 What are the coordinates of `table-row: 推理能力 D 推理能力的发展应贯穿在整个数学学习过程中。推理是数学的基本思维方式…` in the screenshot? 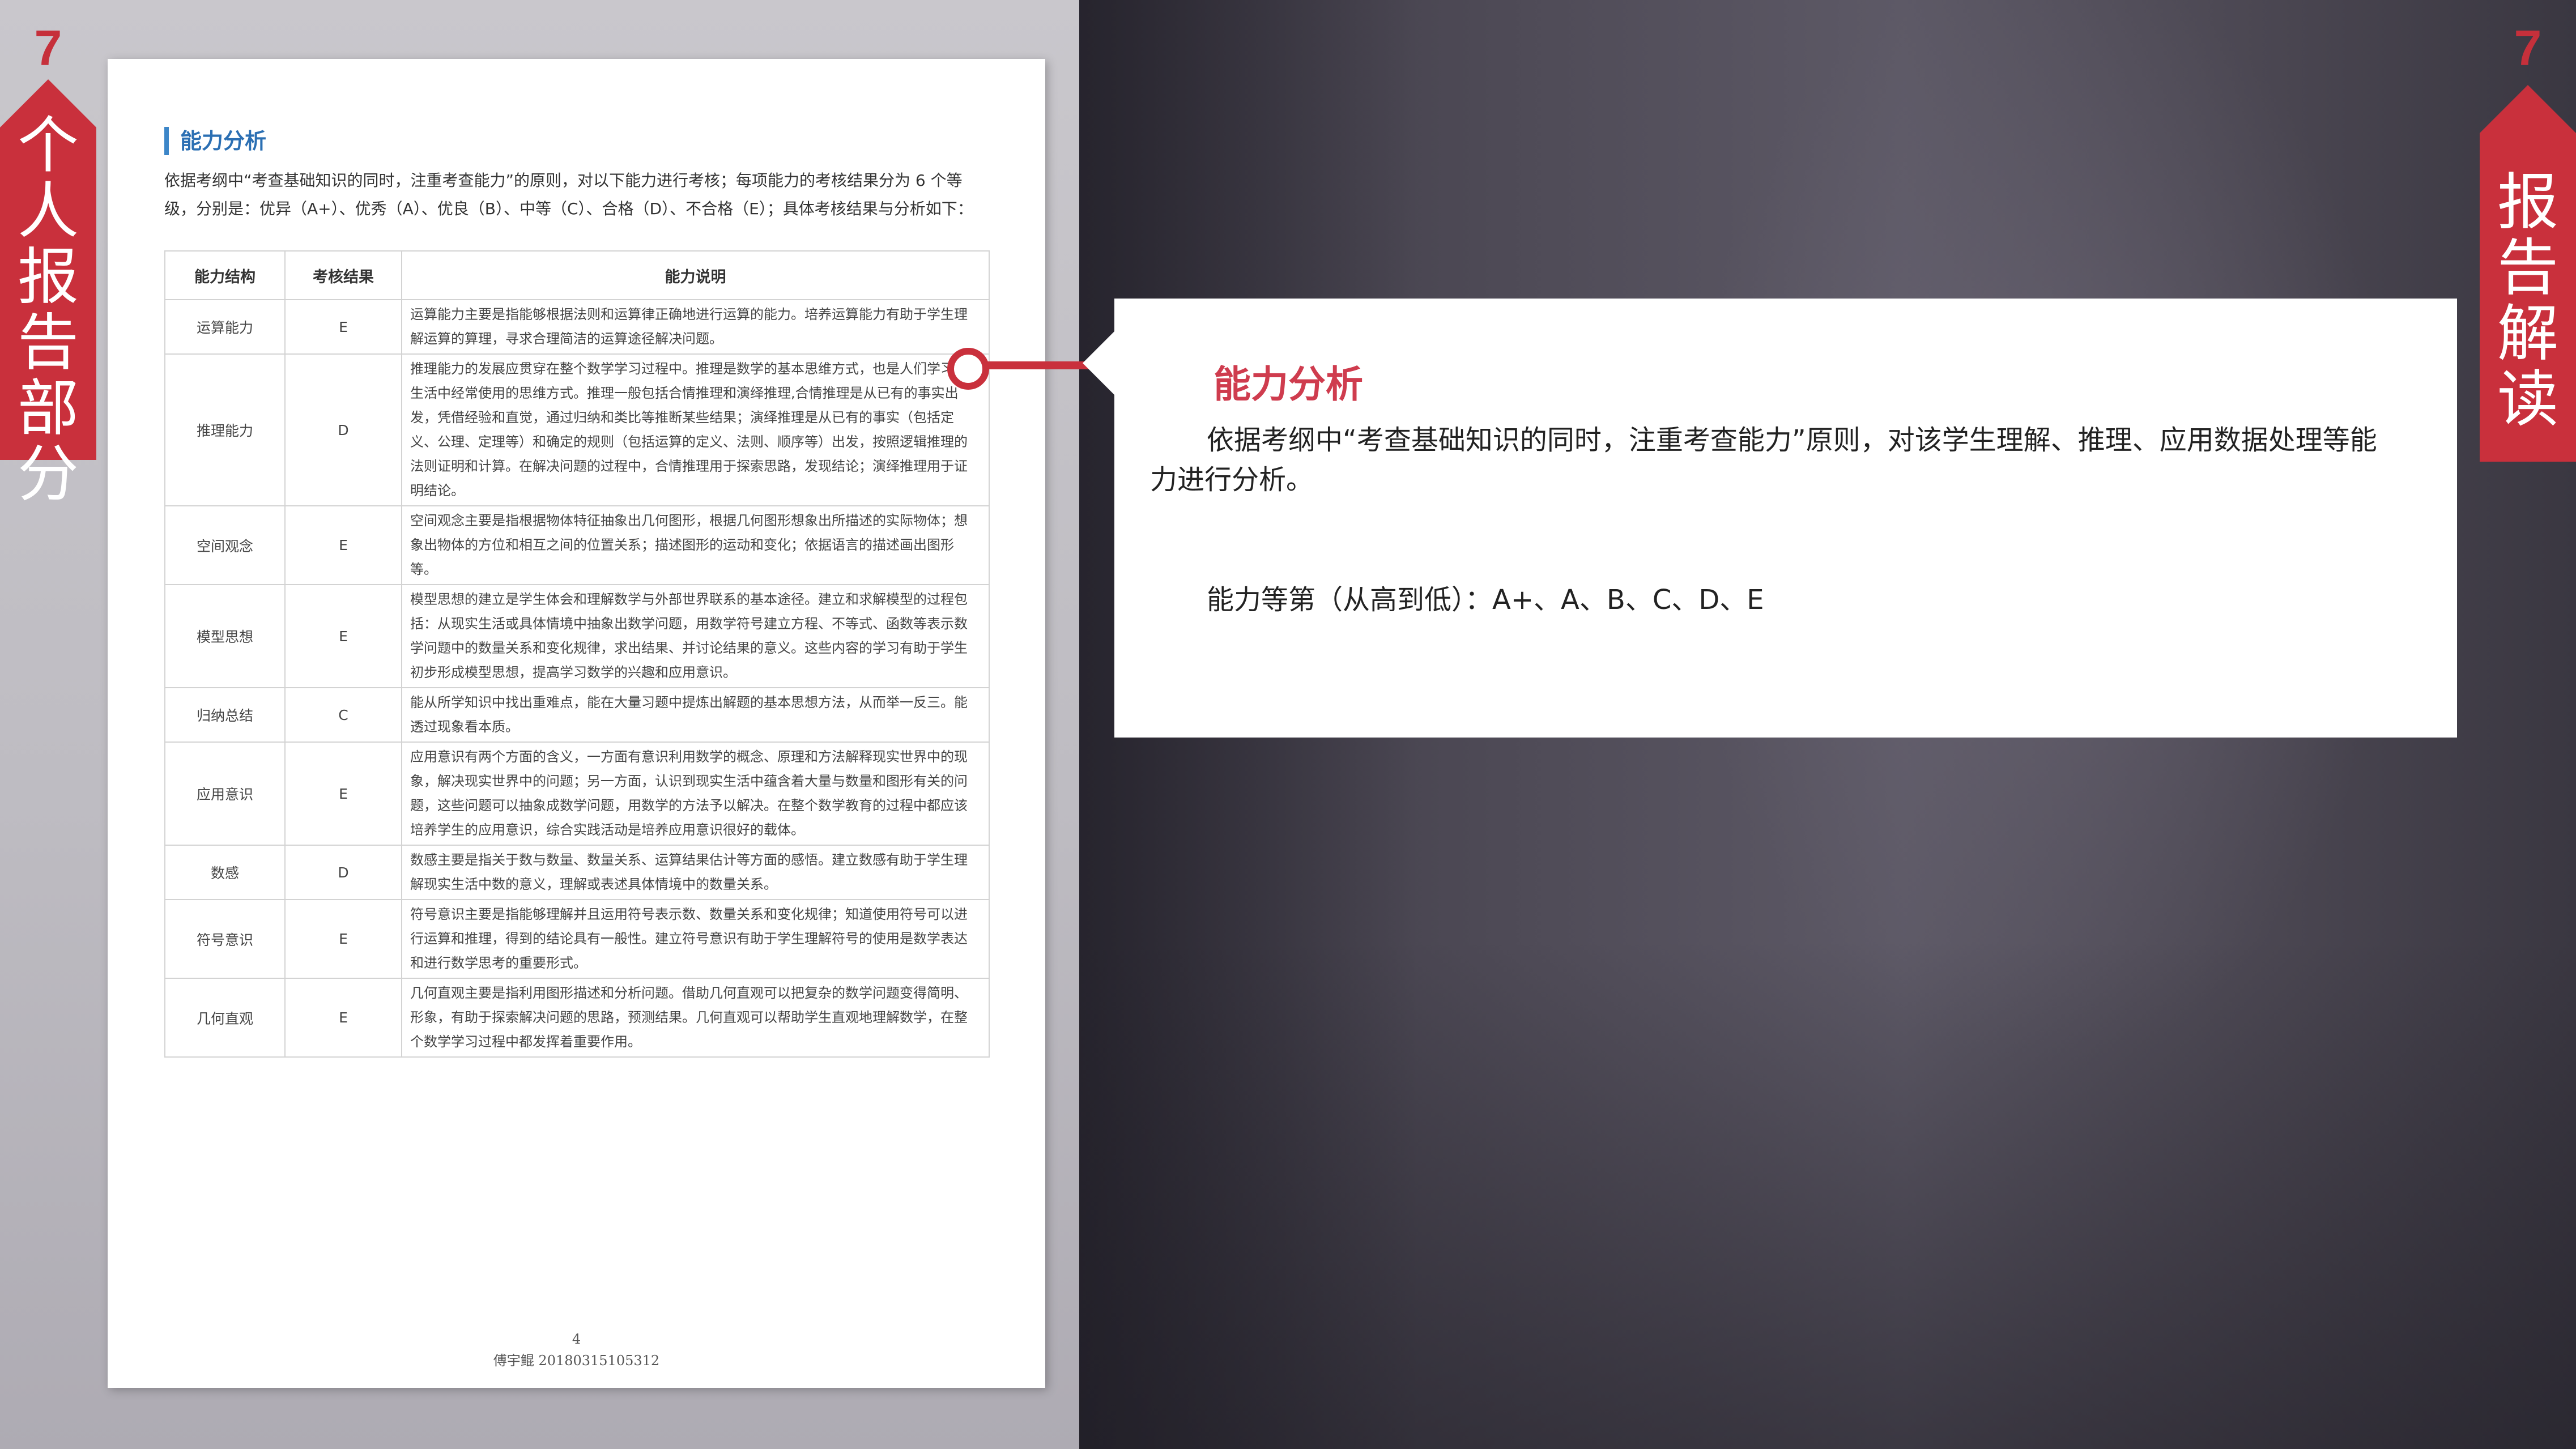 It's located at (577, 430).